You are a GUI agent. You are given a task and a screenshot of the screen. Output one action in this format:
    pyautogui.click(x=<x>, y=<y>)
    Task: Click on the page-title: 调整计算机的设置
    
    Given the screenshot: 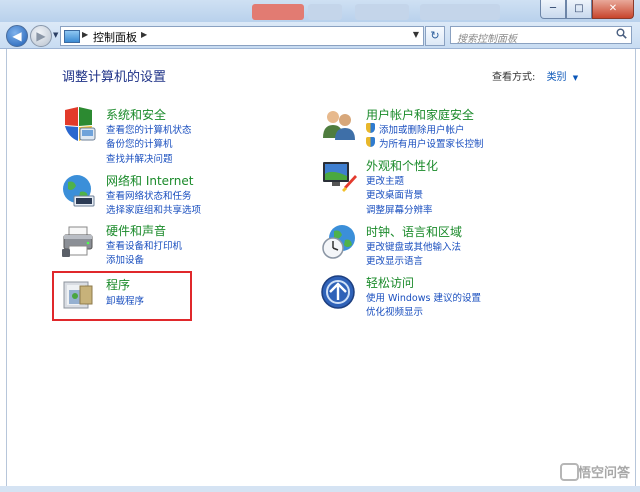 What is the action you would take?
    pyautogui.click(x=114, y=77)
    